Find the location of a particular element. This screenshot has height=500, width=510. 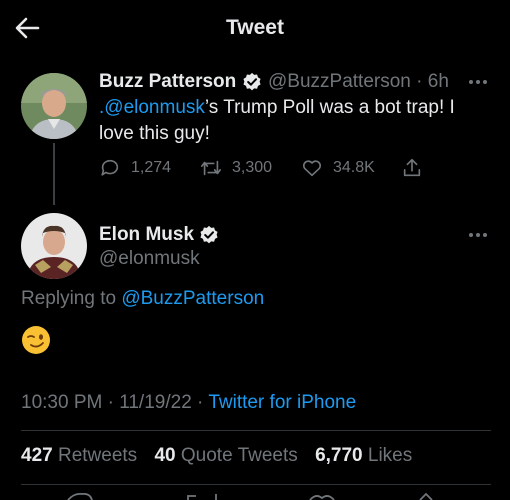

top-bar: Tweet is located at coordinates (255, 30).